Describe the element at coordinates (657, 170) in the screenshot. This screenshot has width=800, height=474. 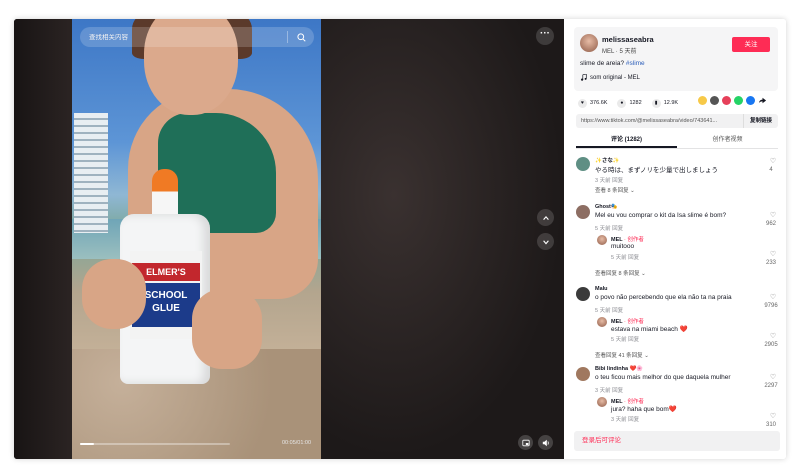
I see `comment-text: やる時は、まずノリを少量で出しましょう` at that location.